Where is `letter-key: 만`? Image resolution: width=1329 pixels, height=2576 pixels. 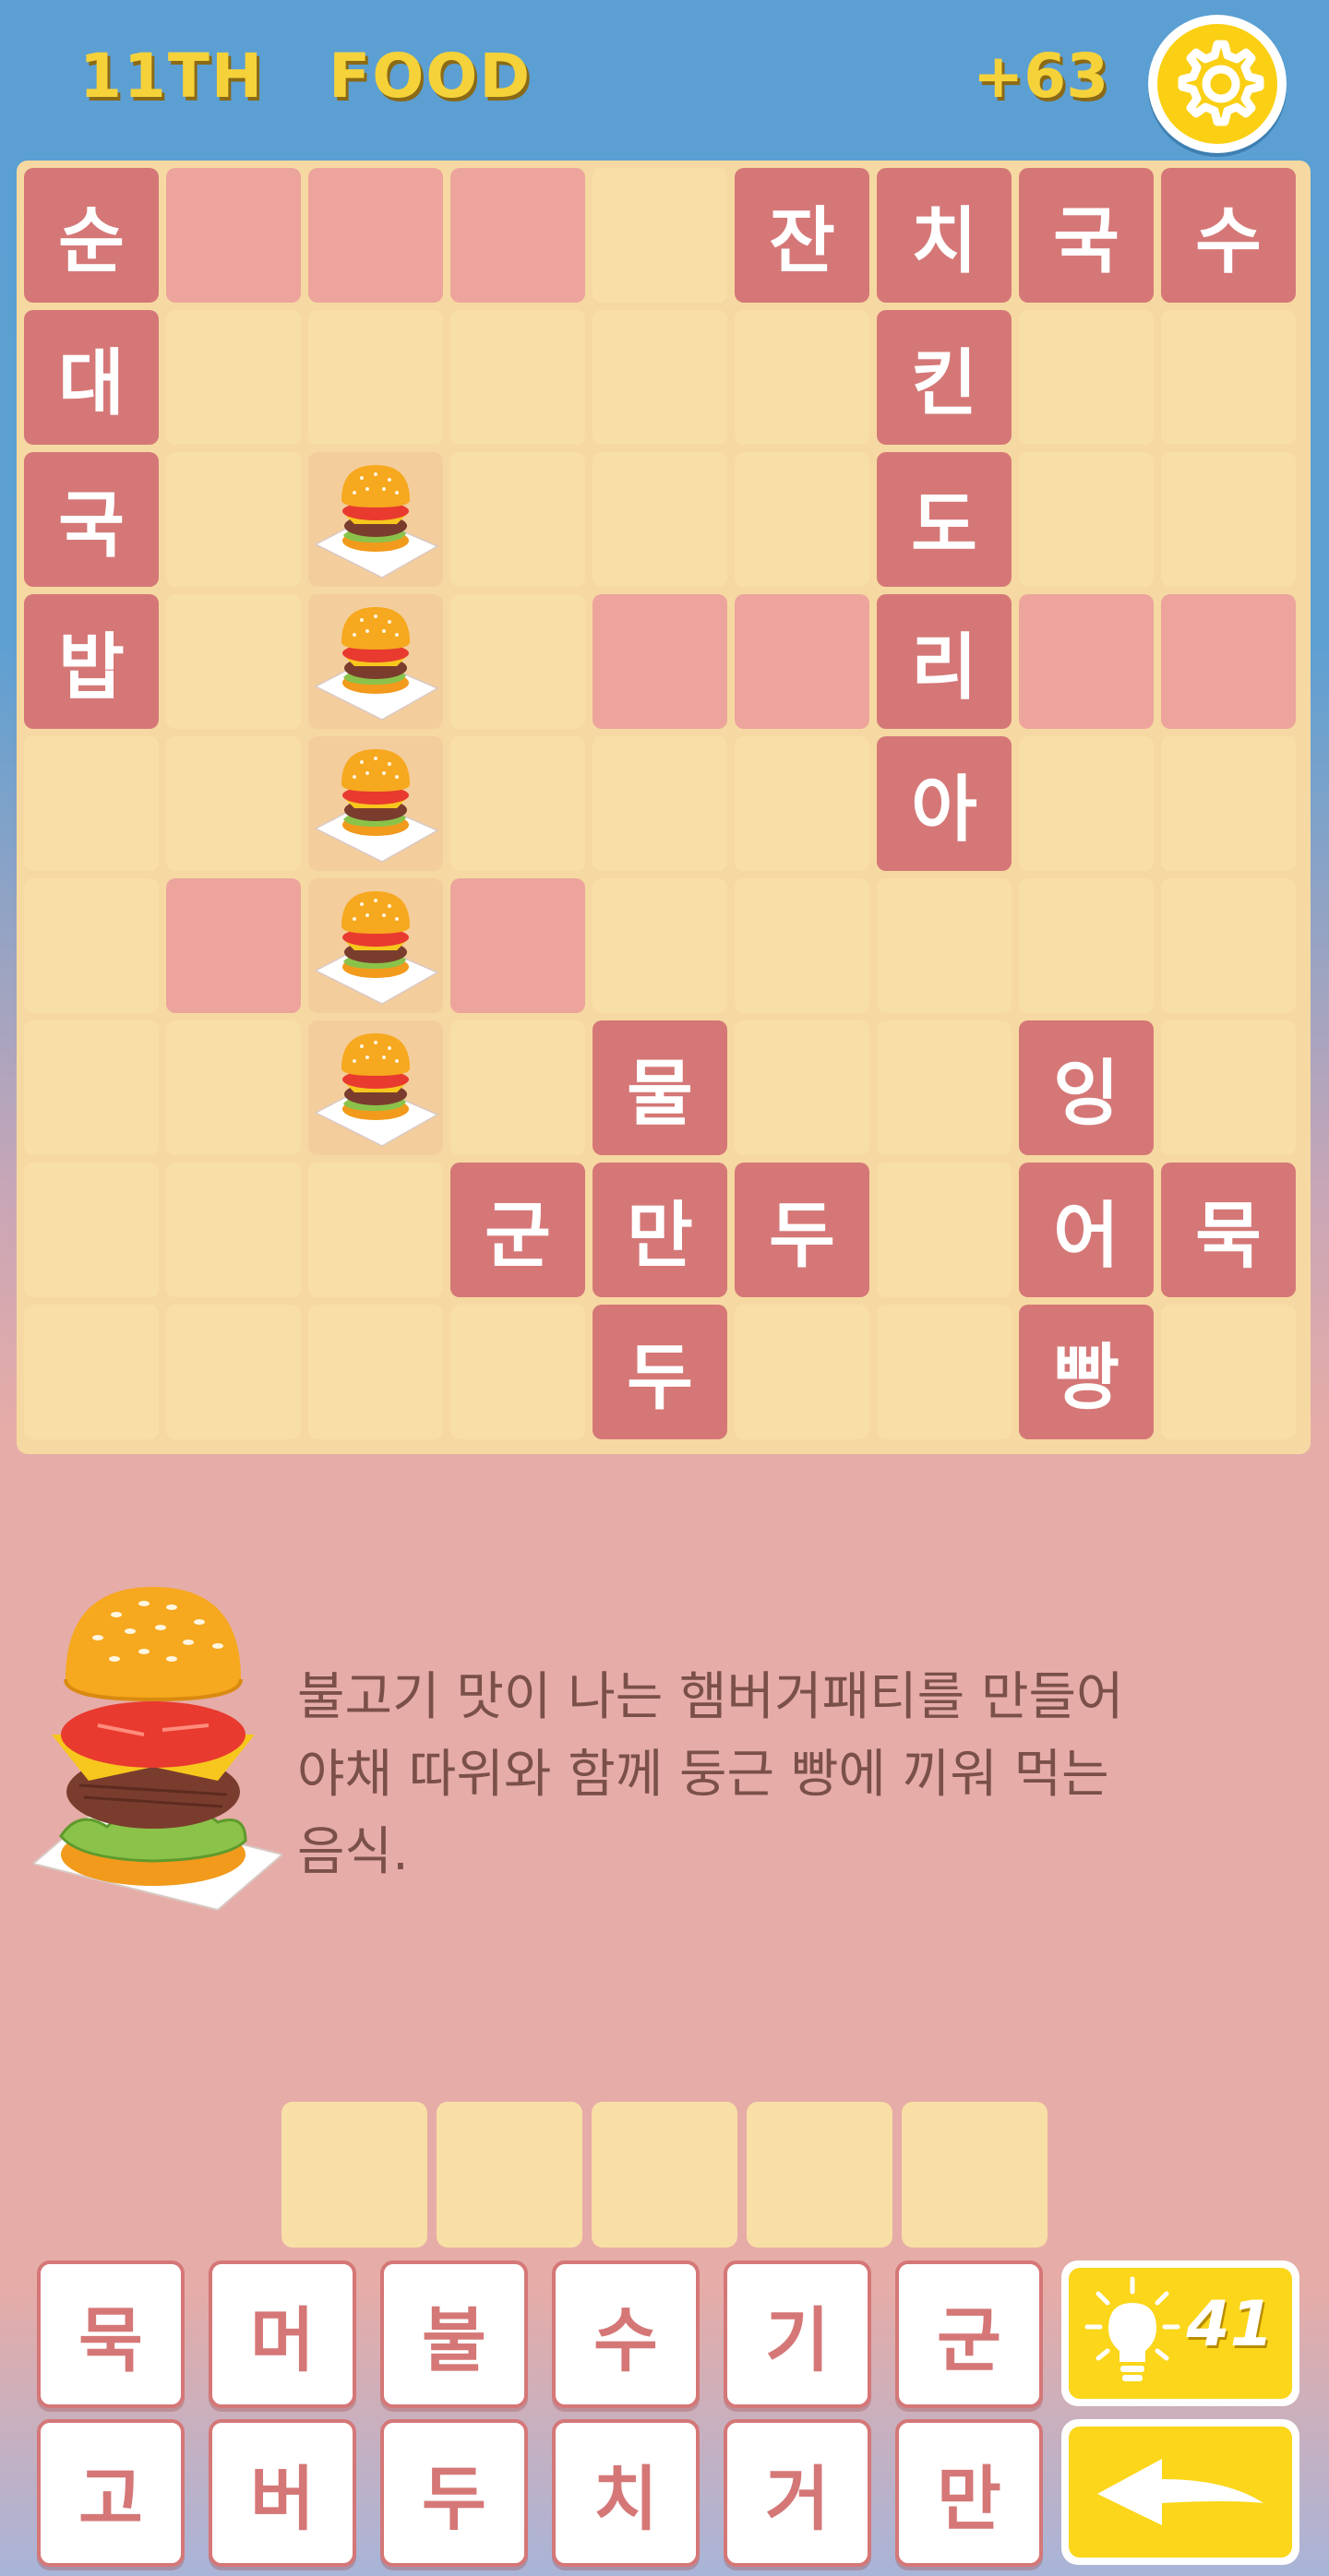
letter-key: 만 is located at coordinates (969, 2493).